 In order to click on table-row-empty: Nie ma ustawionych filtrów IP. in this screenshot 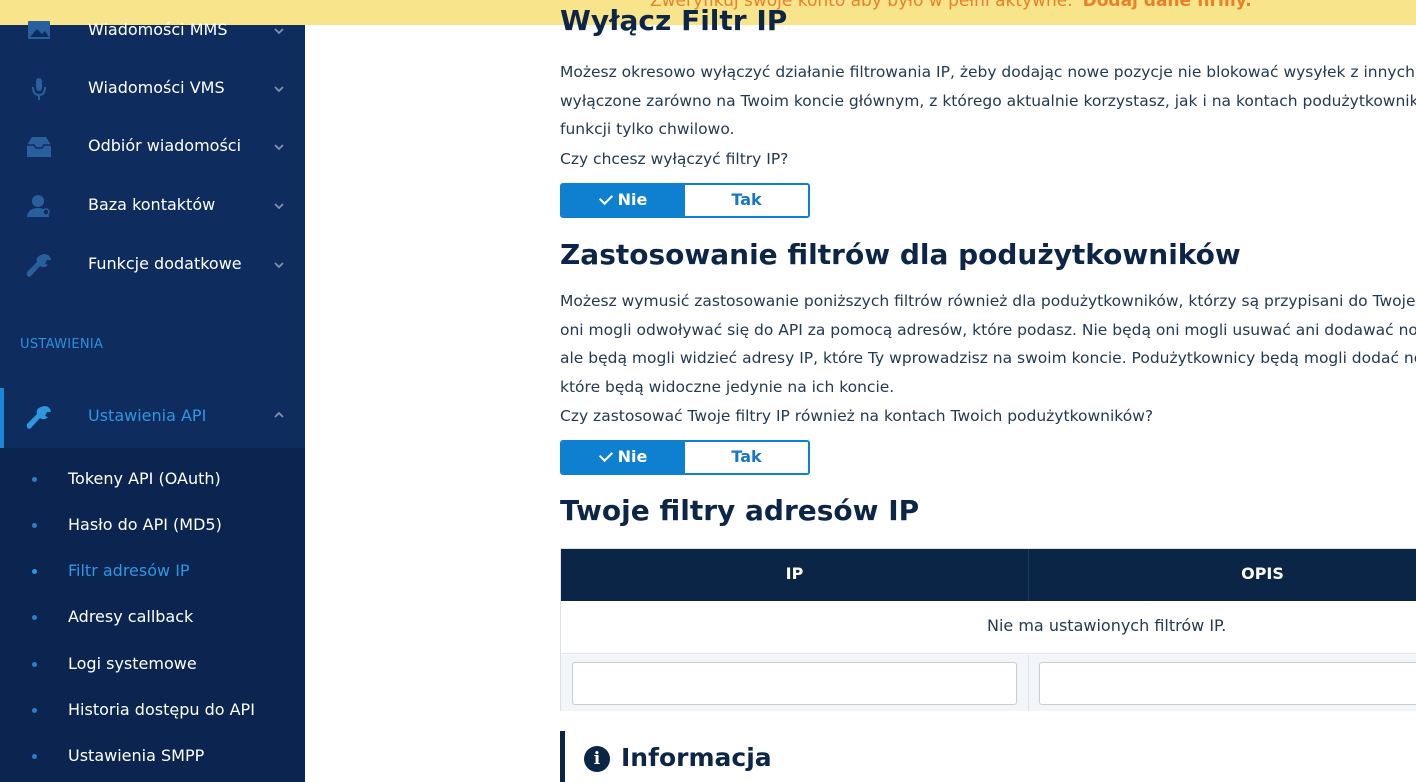, I will do `click(988, 627)`.